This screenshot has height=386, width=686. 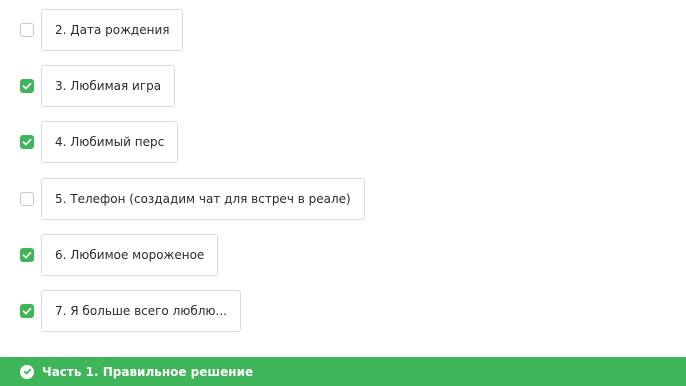 What do you see at coordinates (343, 371) in the screenshot?
I see `solution-banner: Часть 1. Правильное решение` at bounding box center [343, 371].